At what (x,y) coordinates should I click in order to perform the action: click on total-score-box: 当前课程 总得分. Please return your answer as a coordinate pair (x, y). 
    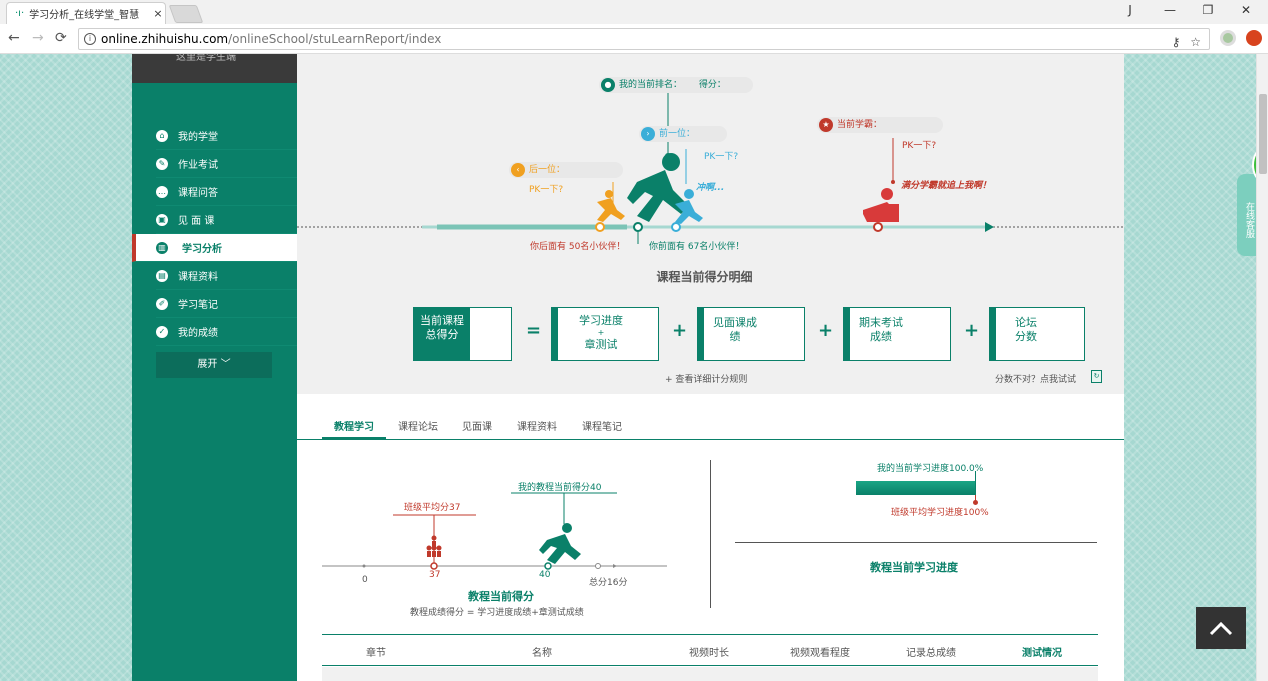
    Looking at the image, I should click on (462, 334).